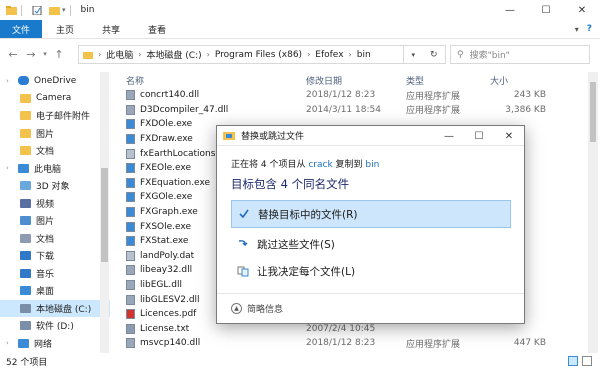  I want to click on sidebar-item: 下载, so click(55, 256).